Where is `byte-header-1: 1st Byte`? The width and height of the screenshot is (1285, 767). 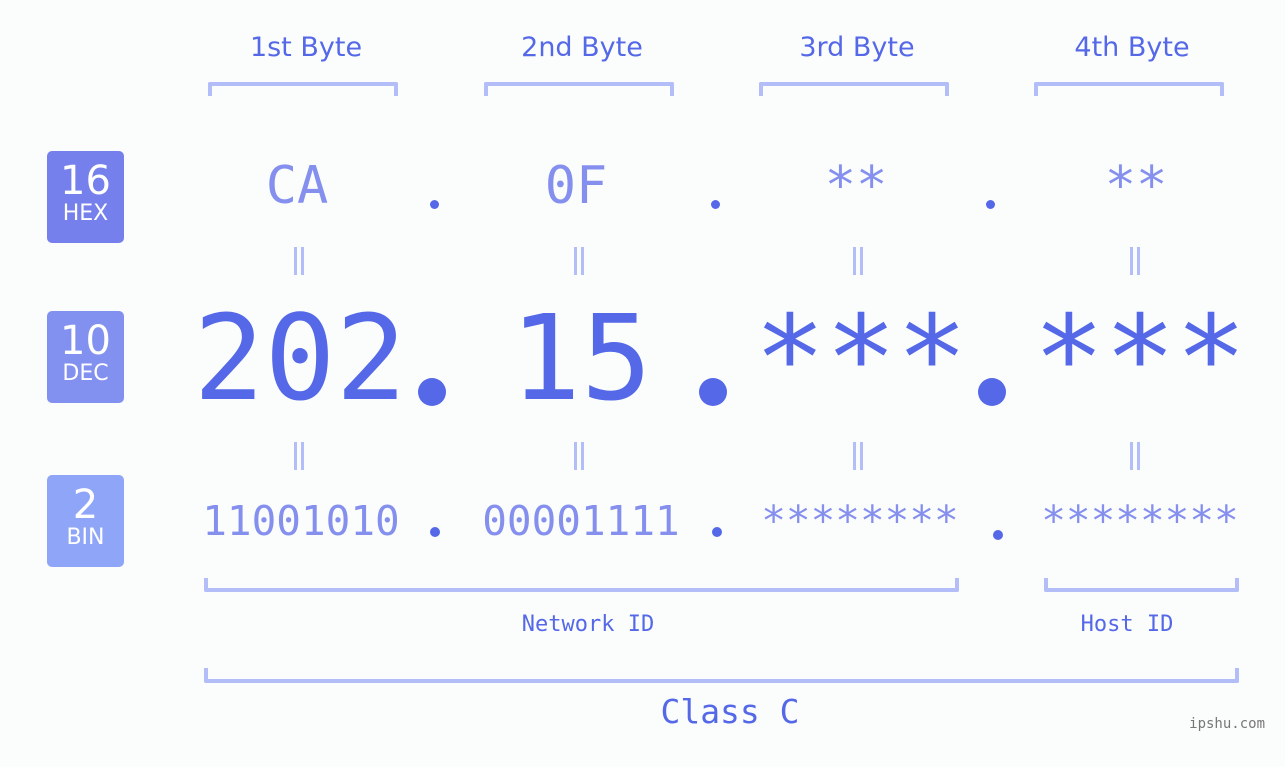
byte-header-1: 1st Byte is located at coordinates (306, 47).